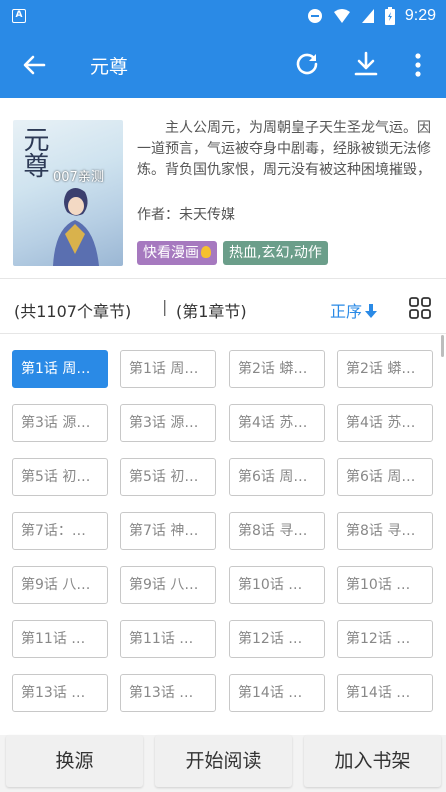  I want to click on cover-tag: 007亲测, so click(78, 177).